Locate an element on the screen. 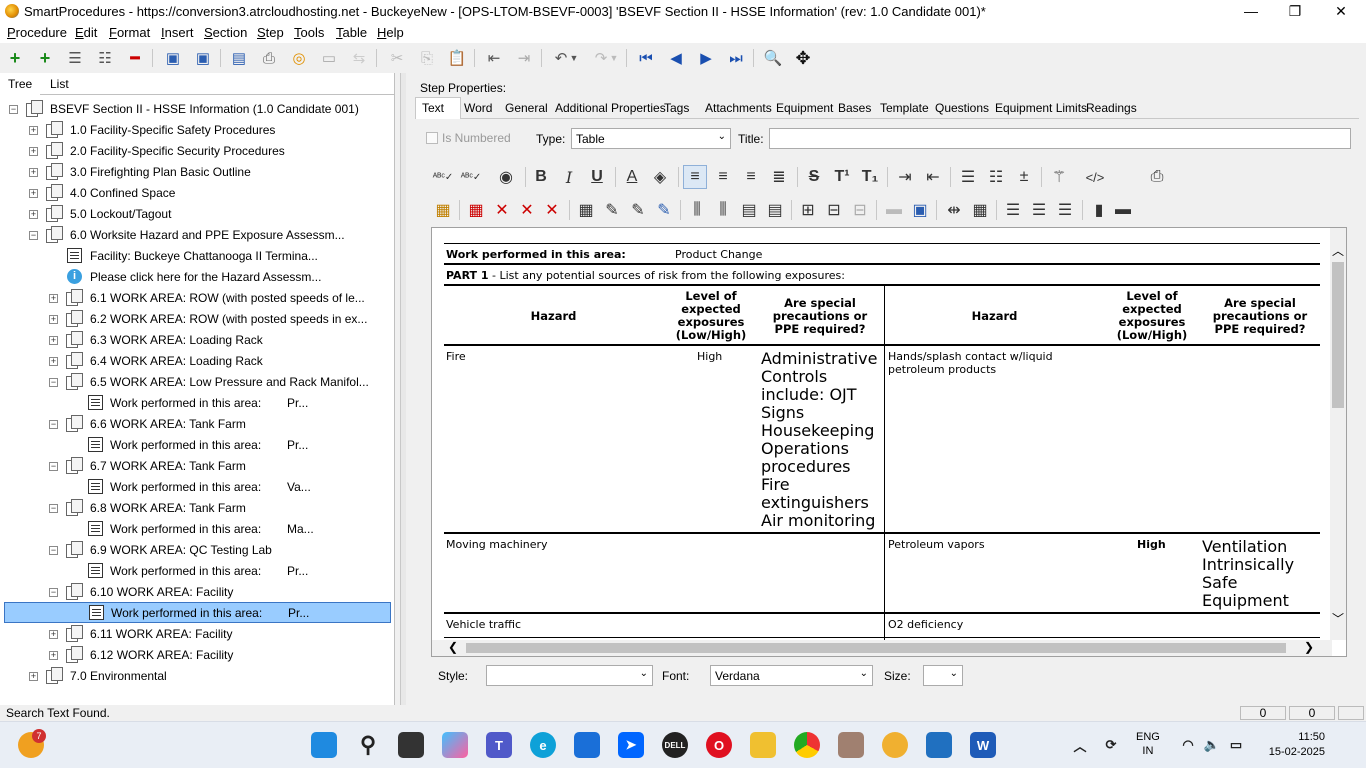  tab-word: Word is located at coordinates (478, 108).